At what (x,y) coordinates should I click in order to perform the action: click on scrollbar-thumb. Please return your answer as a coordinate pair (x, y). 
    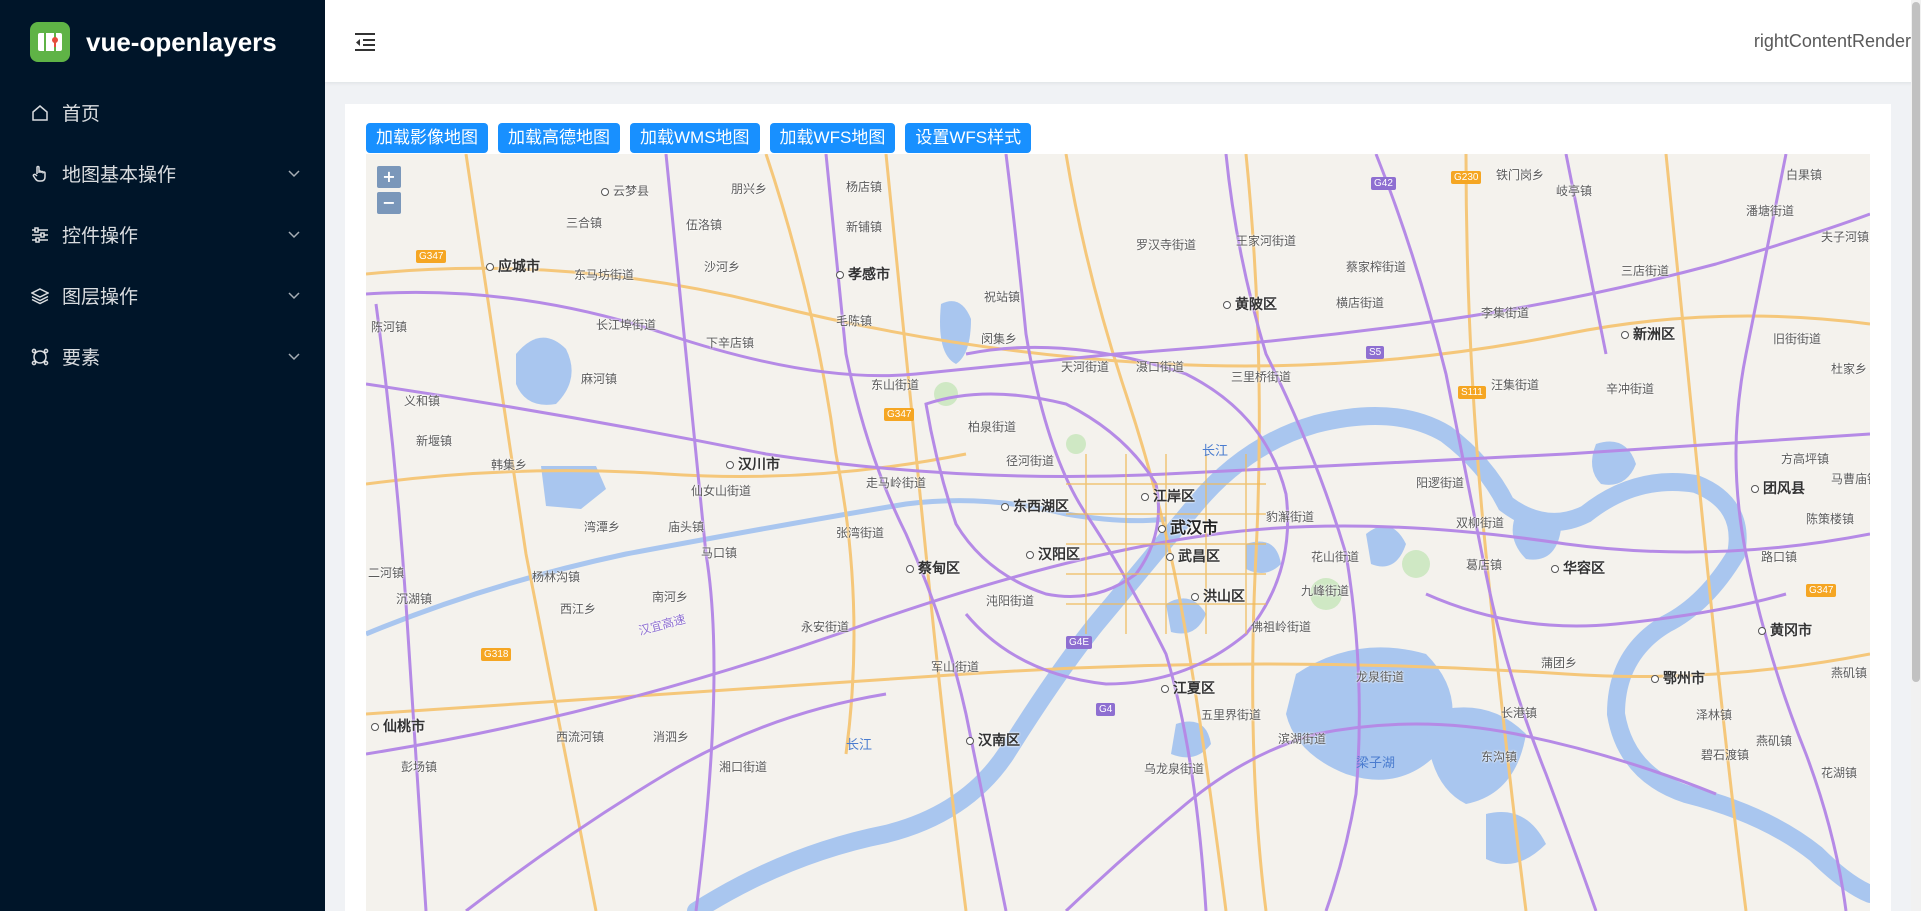
    Looking at the image, I should click on (1916, 342).